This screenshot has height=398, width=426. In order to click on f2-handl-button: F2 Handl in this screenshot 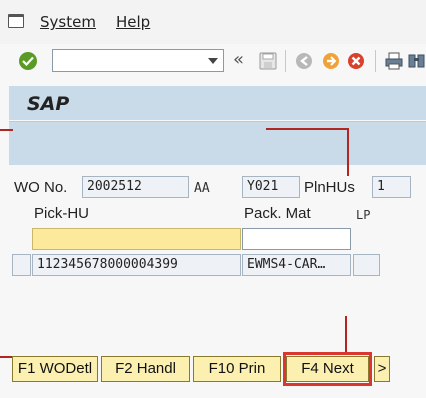, I will do `click(145, 369)`.